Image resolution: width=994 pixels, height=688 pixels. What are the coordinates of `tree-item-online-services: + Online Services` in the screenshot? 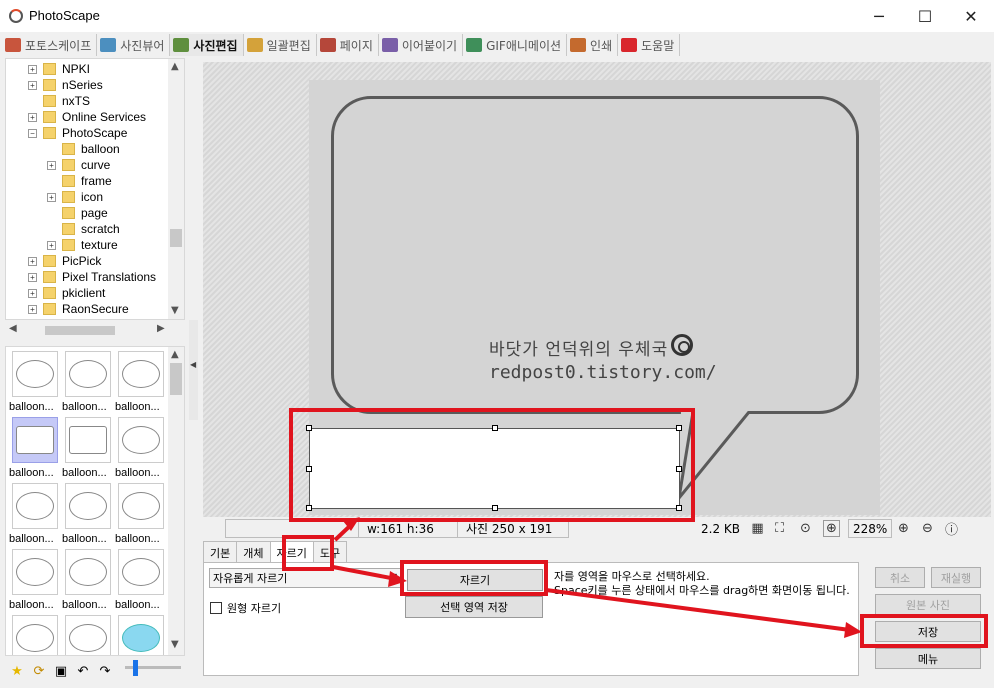 It's located at (87, 117).